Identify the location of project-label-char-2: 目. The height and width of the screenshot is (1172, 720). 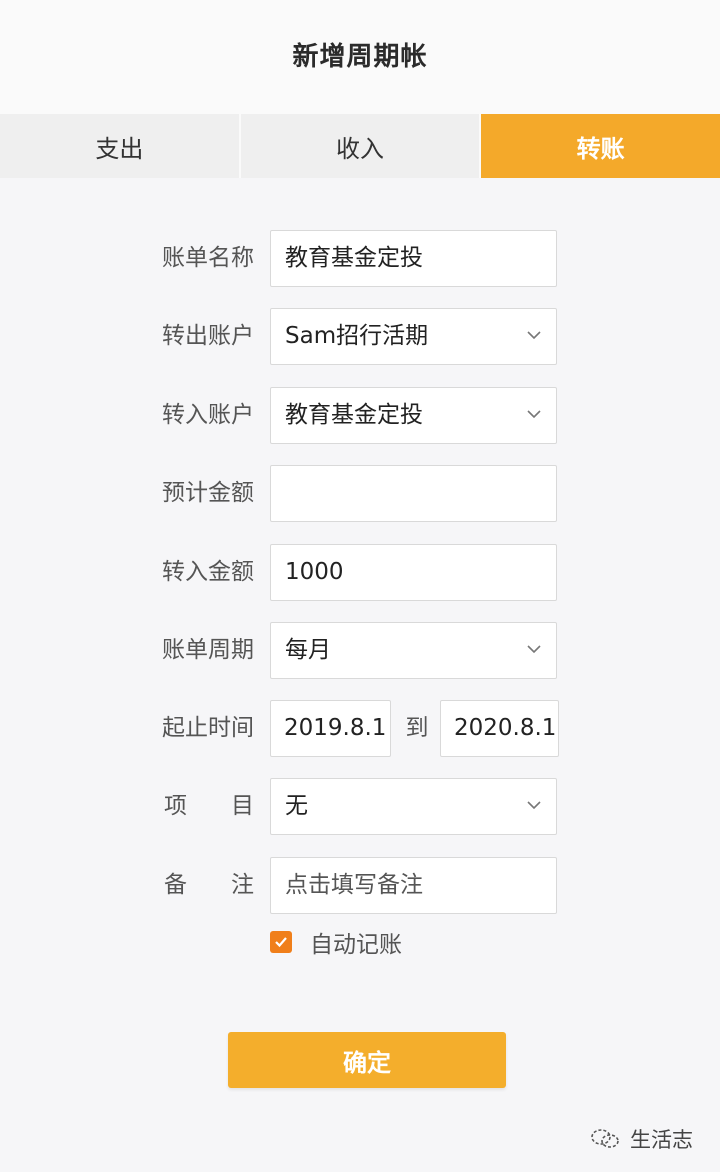
(242, 806).